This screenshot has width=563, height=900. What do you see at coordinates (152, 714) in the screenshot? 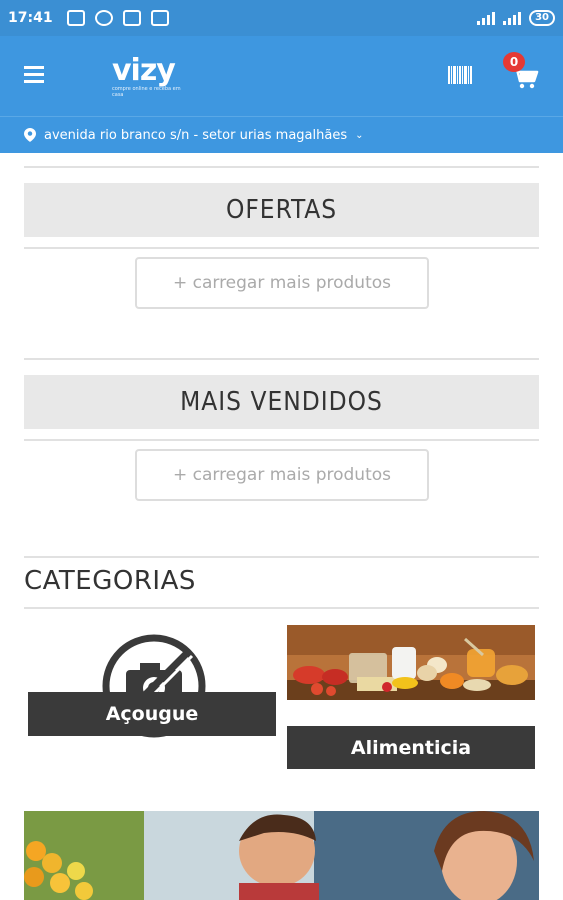
I see `category-label-acougue: Açougue` at bounding box center [152, 714].